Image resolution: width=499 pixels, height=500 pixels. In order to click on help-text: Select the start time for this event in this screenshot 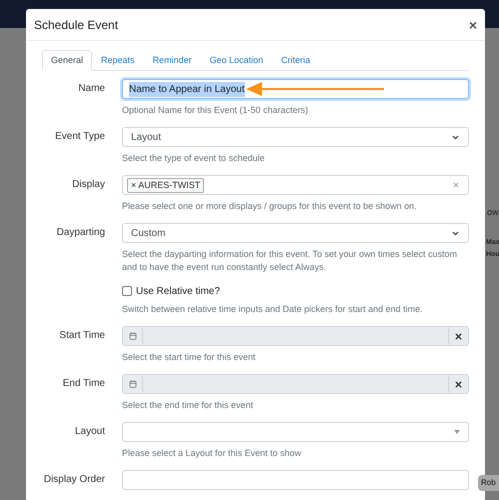, I will do `click(189, 357)`.